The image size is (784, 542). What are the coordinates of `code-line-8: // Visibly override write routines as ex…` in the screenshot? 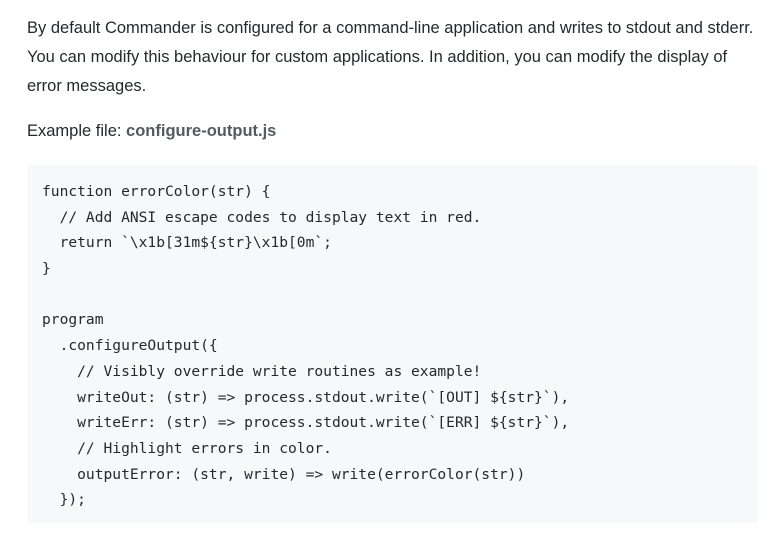 It's located at (262, 371).